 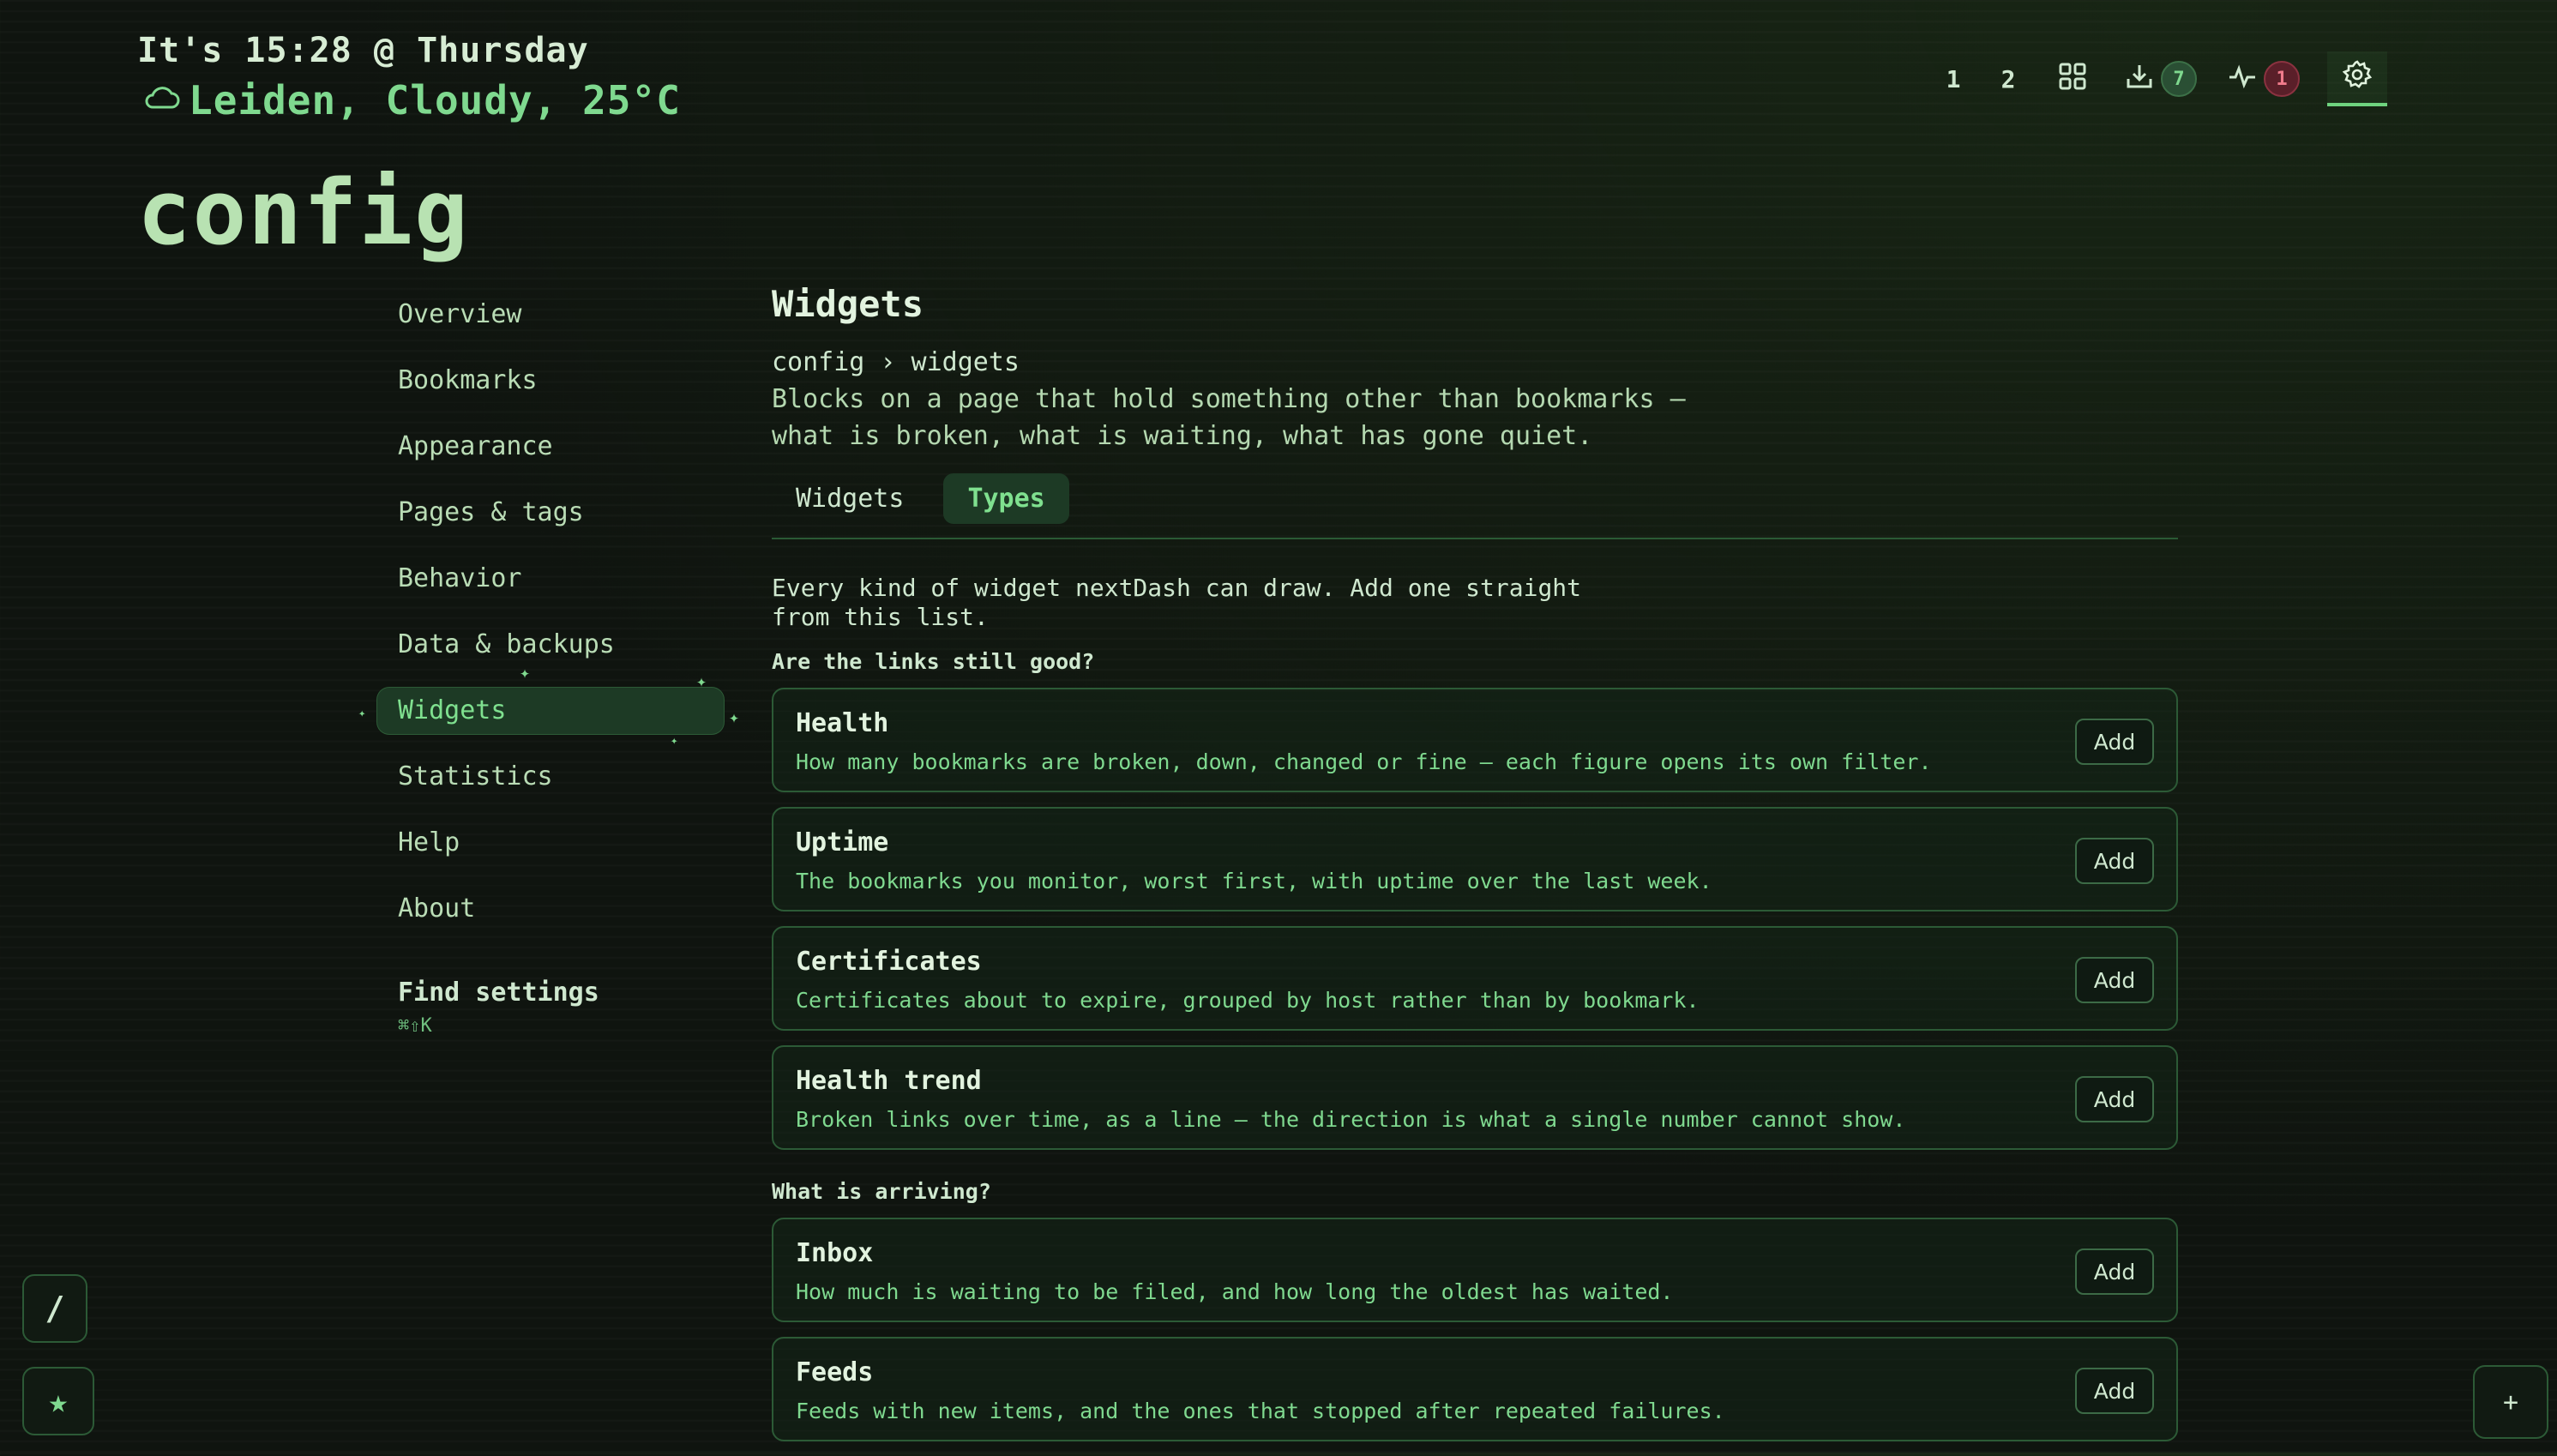 I want to click on grid-button, so click(x=2072, y=79).